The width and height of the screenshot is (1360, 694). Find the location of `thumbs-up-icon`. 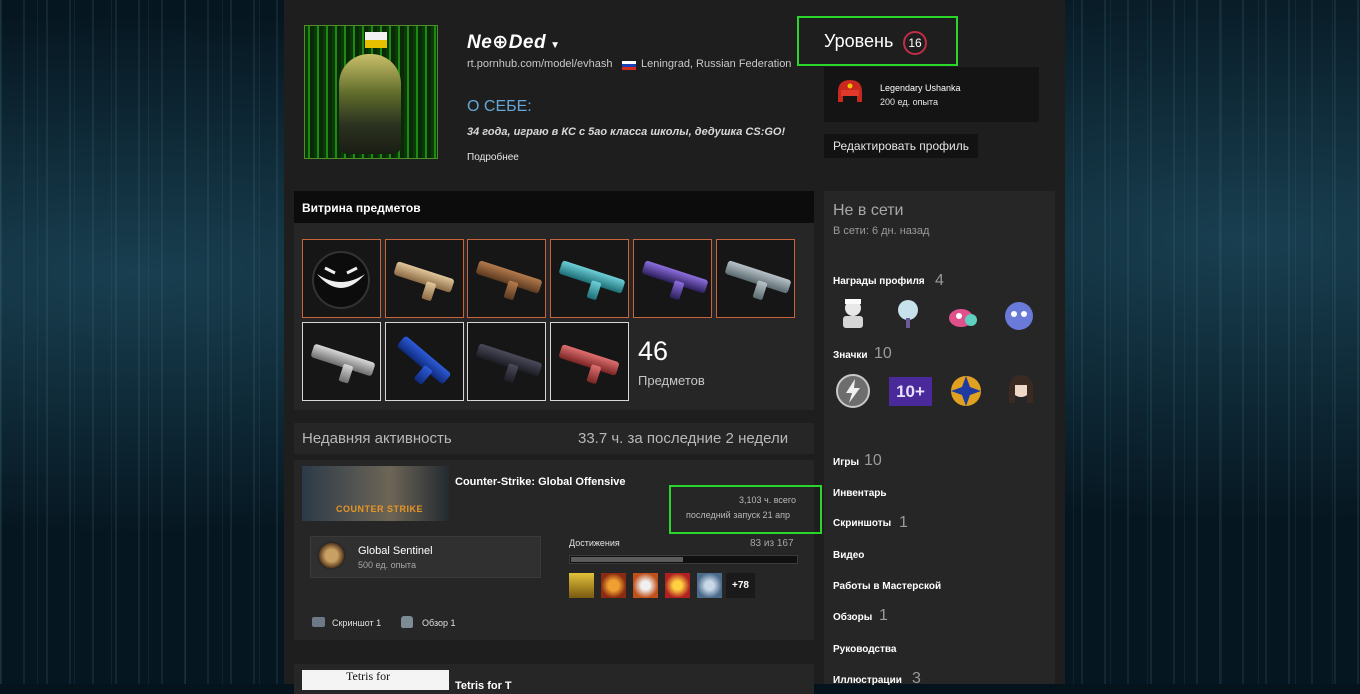

thumbs-up-icon is located at coordinates (407, 622).